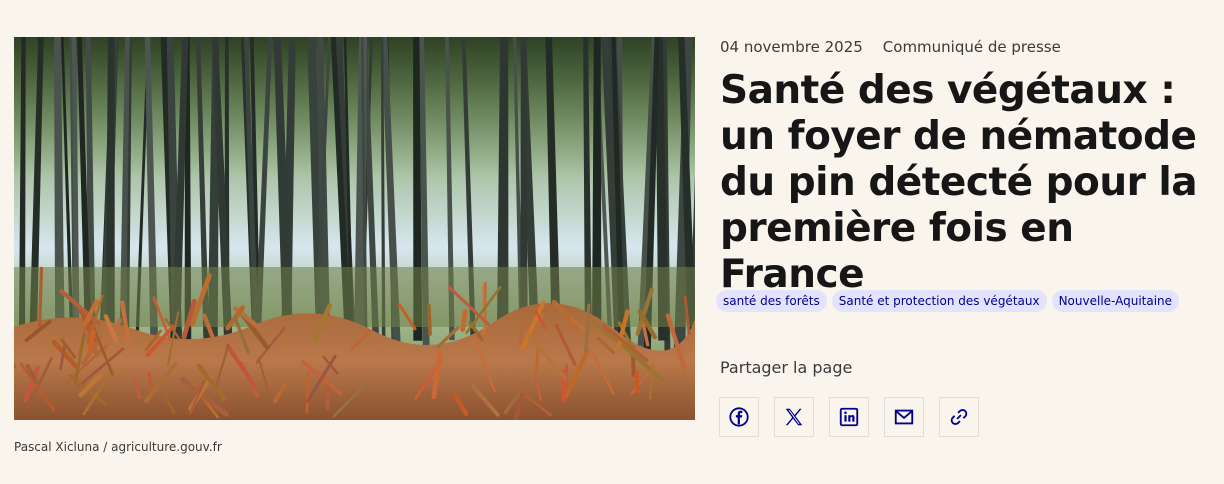  I want to click on article-meta: 04 novembre 2025 Communiqué de presse, so click(890, 47).